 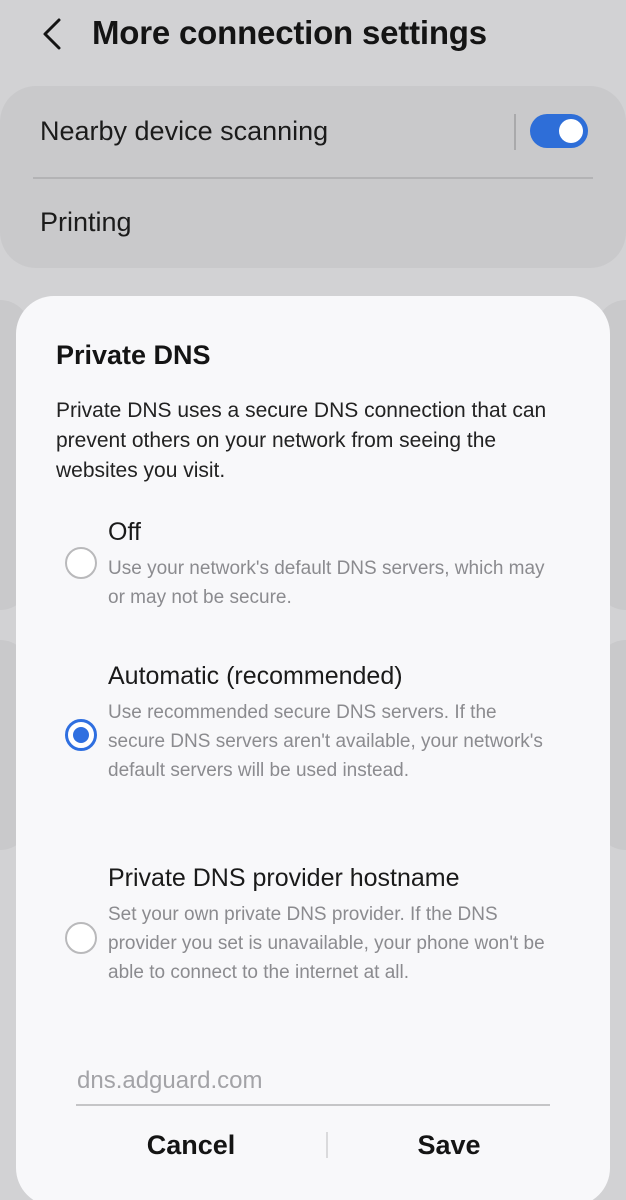 I want to click on button-separator, so click(x=327, y=1145).